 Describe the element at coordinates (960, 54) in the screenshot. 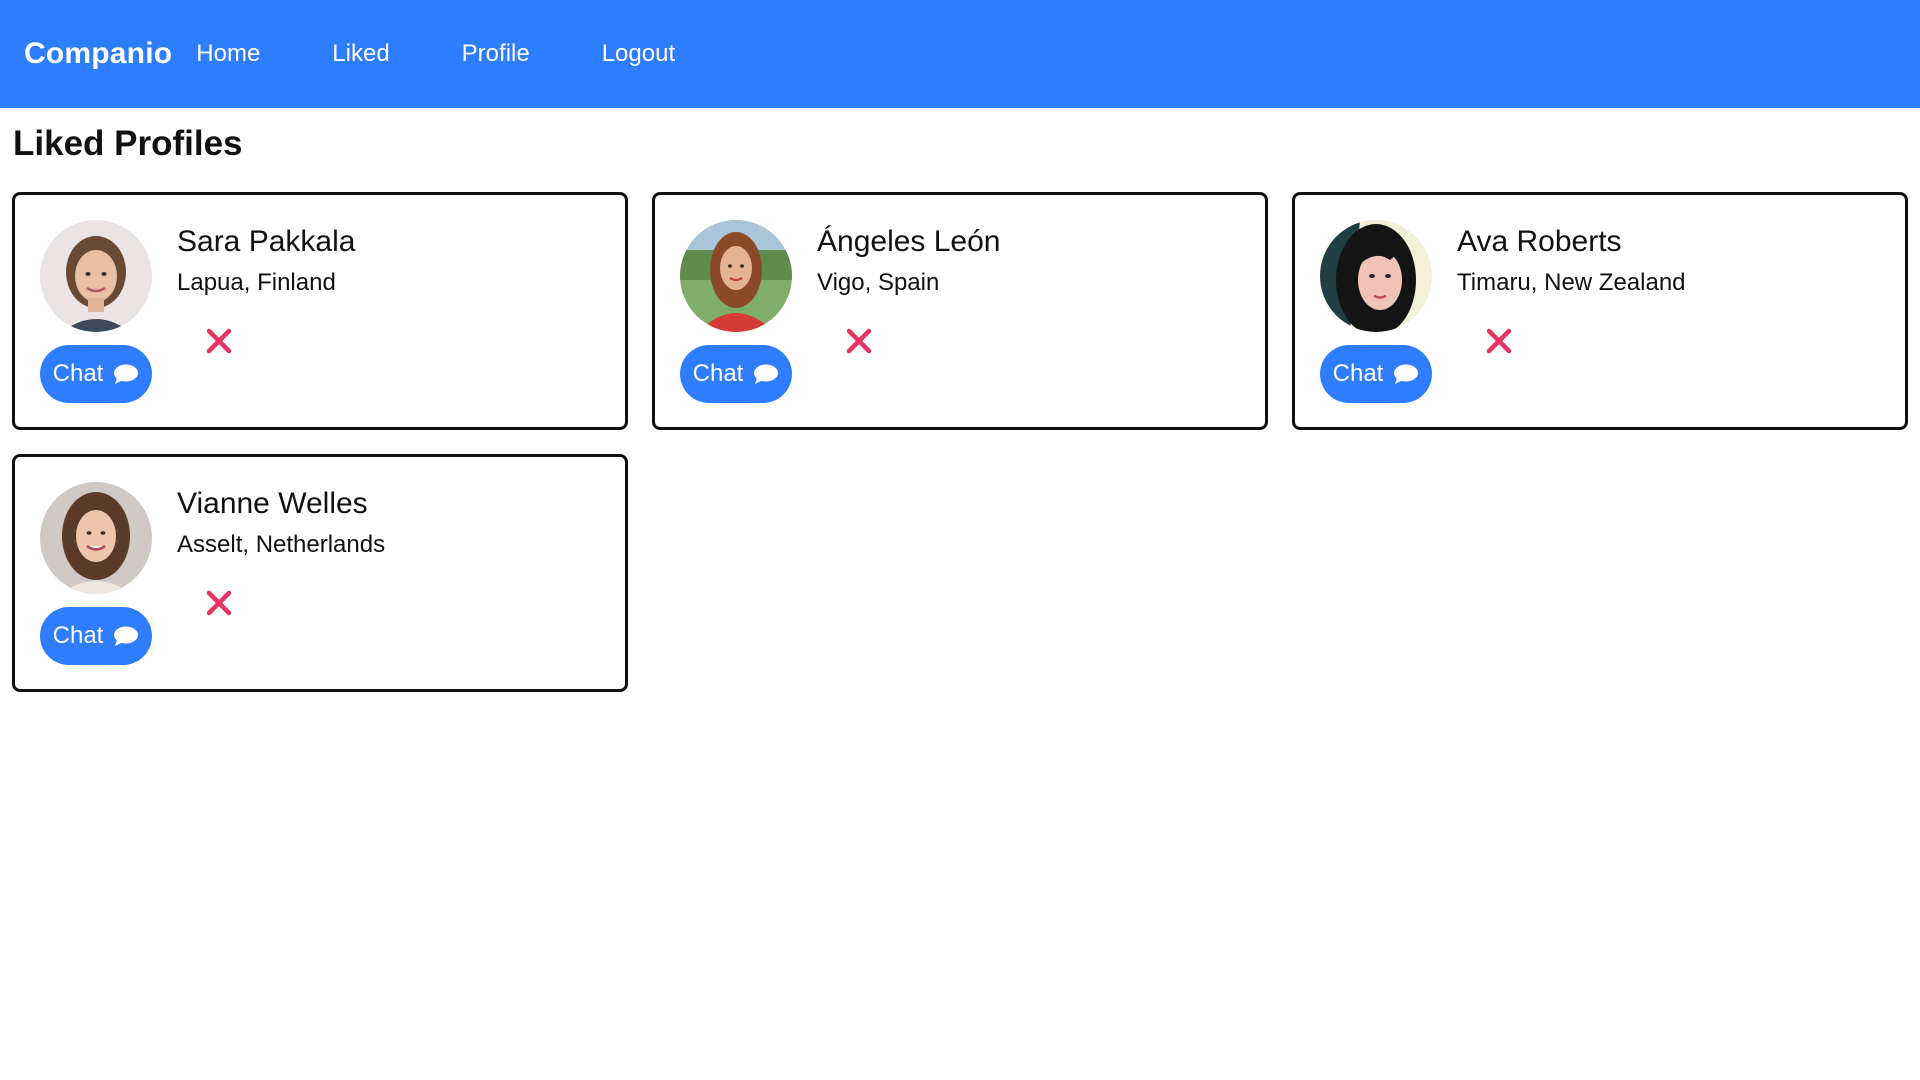

I see `top-navbar: Companio Home Liked Profile Logout` at that location.